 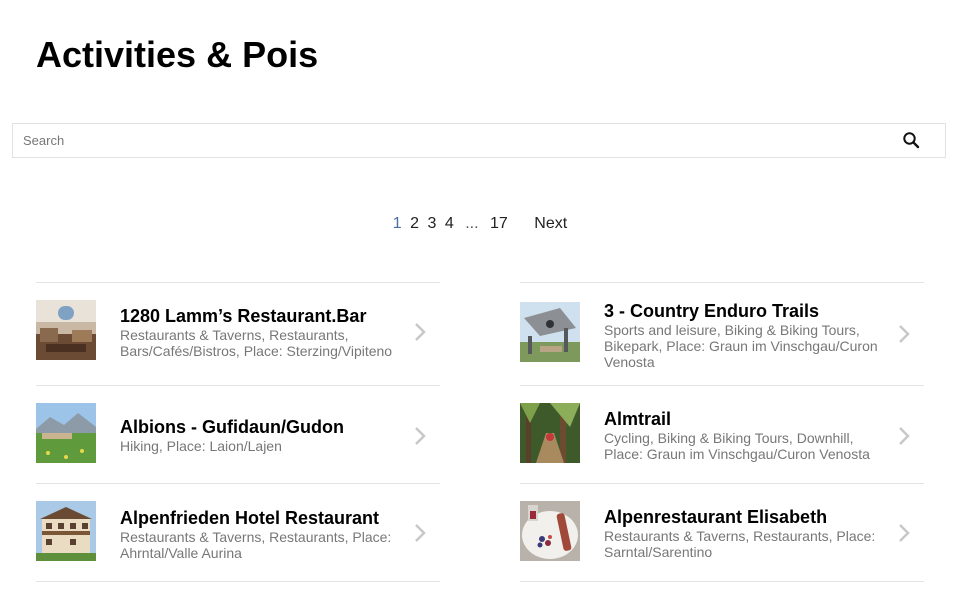 What do you see at coordinates (499, 224) in the screenshot?
I see `page-link-17: 17` at bounding box center [499, 224].